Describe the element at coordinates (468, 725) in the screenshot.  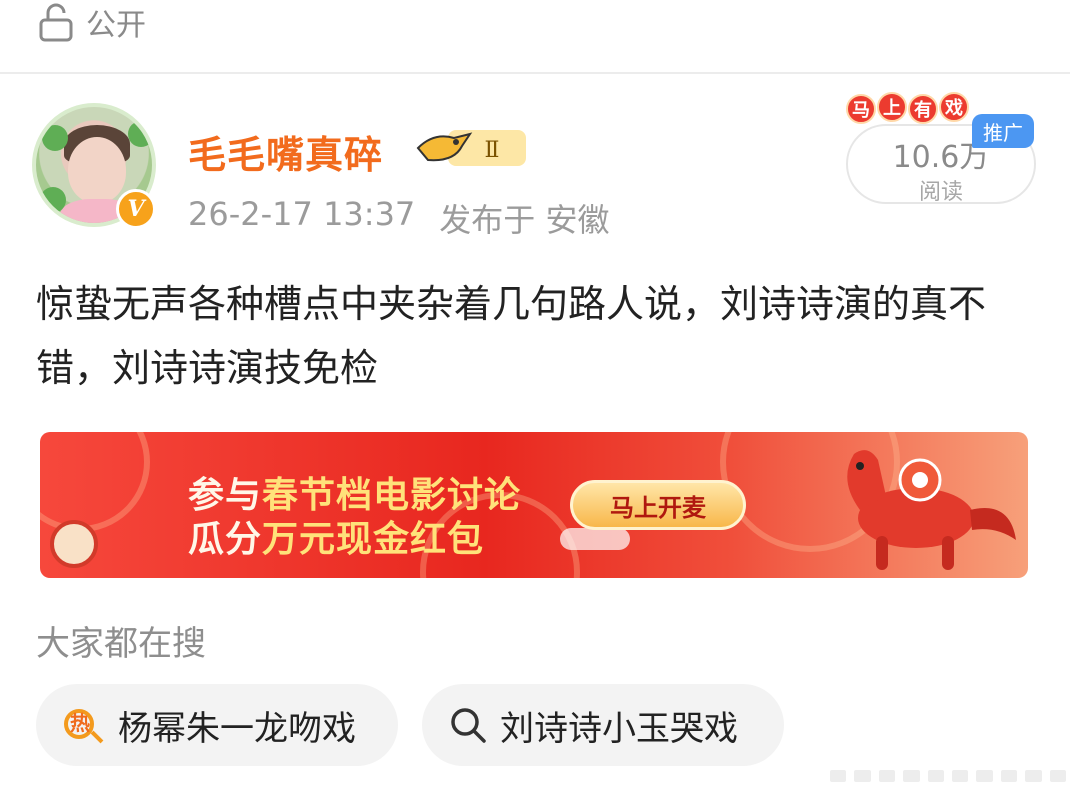
I see `search-icon` at that location.